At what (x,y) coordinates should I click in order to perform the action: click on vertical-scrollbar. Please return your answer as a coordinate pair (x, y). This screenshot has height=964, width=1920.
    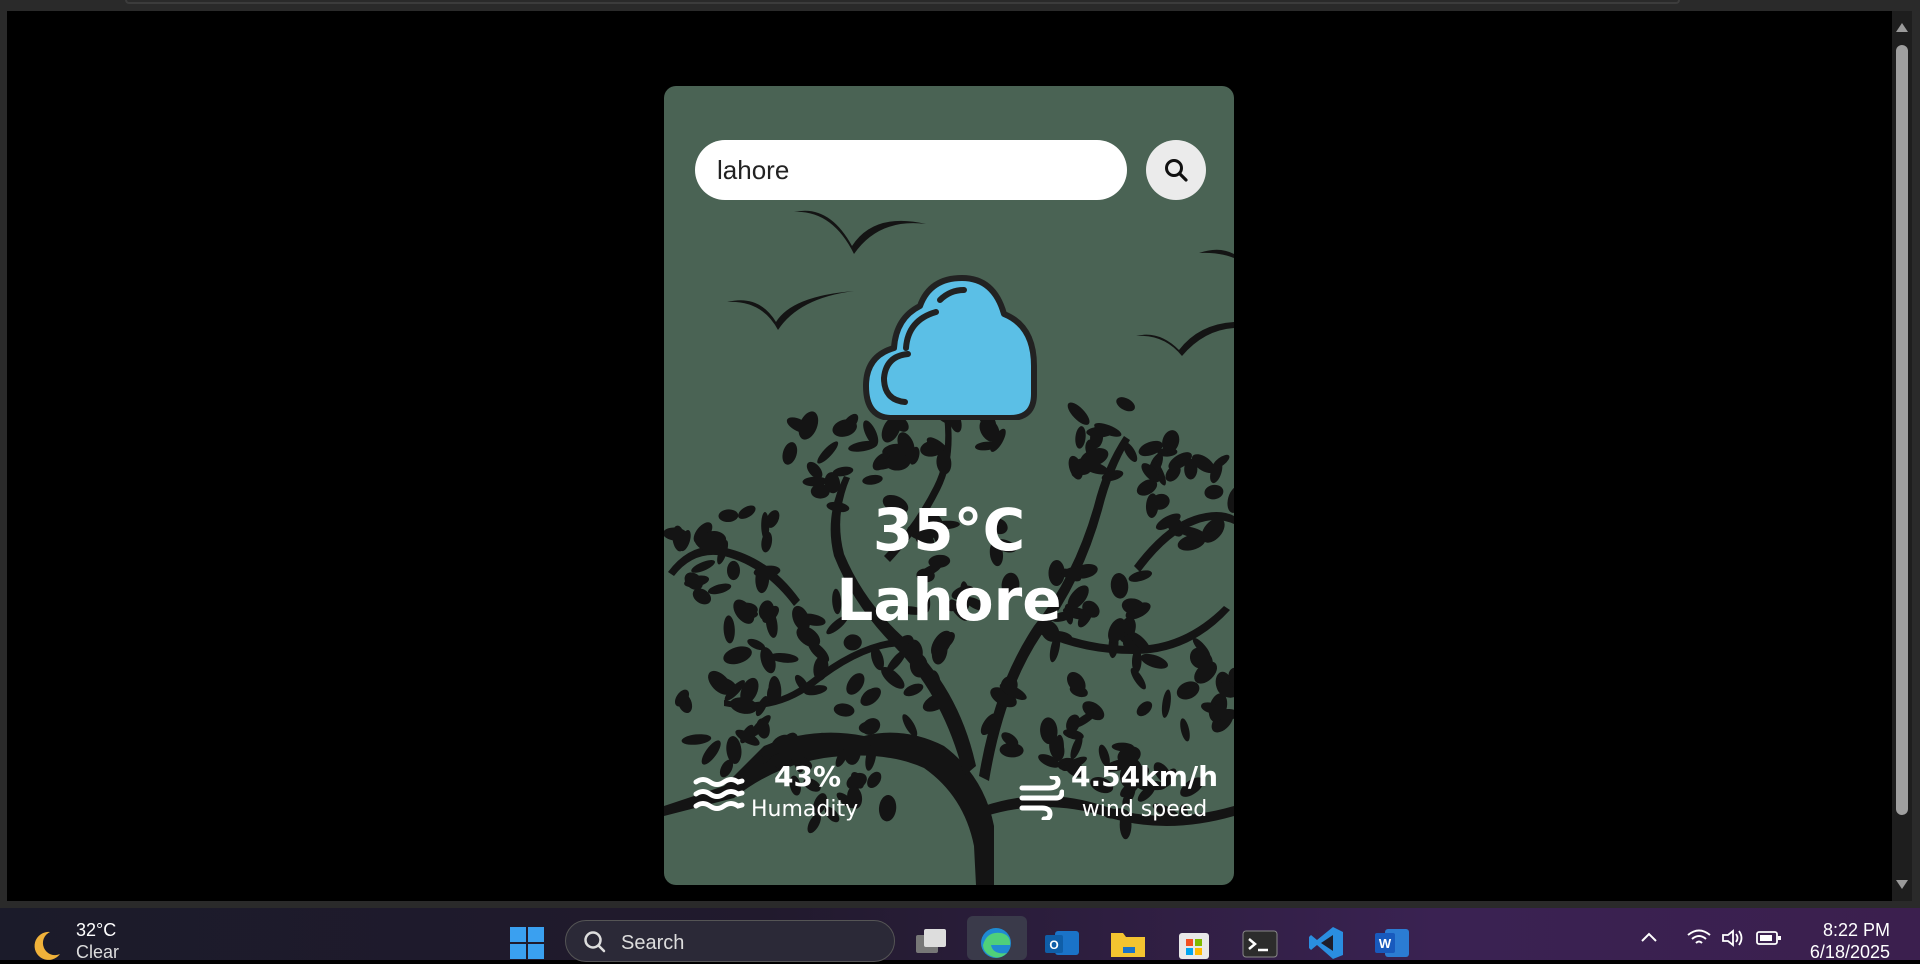
    Looking at the image, I should click on (1902, 456).